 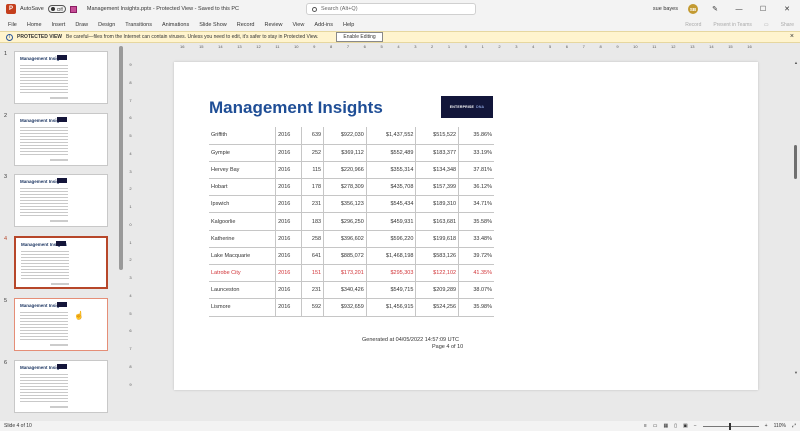 What do you see at coordinates (410, 340) in the screenshot?
I see `generated-timestamp: Generated at 04/05/2022 14:57:09 UTC` at bounding box center [410, 340].